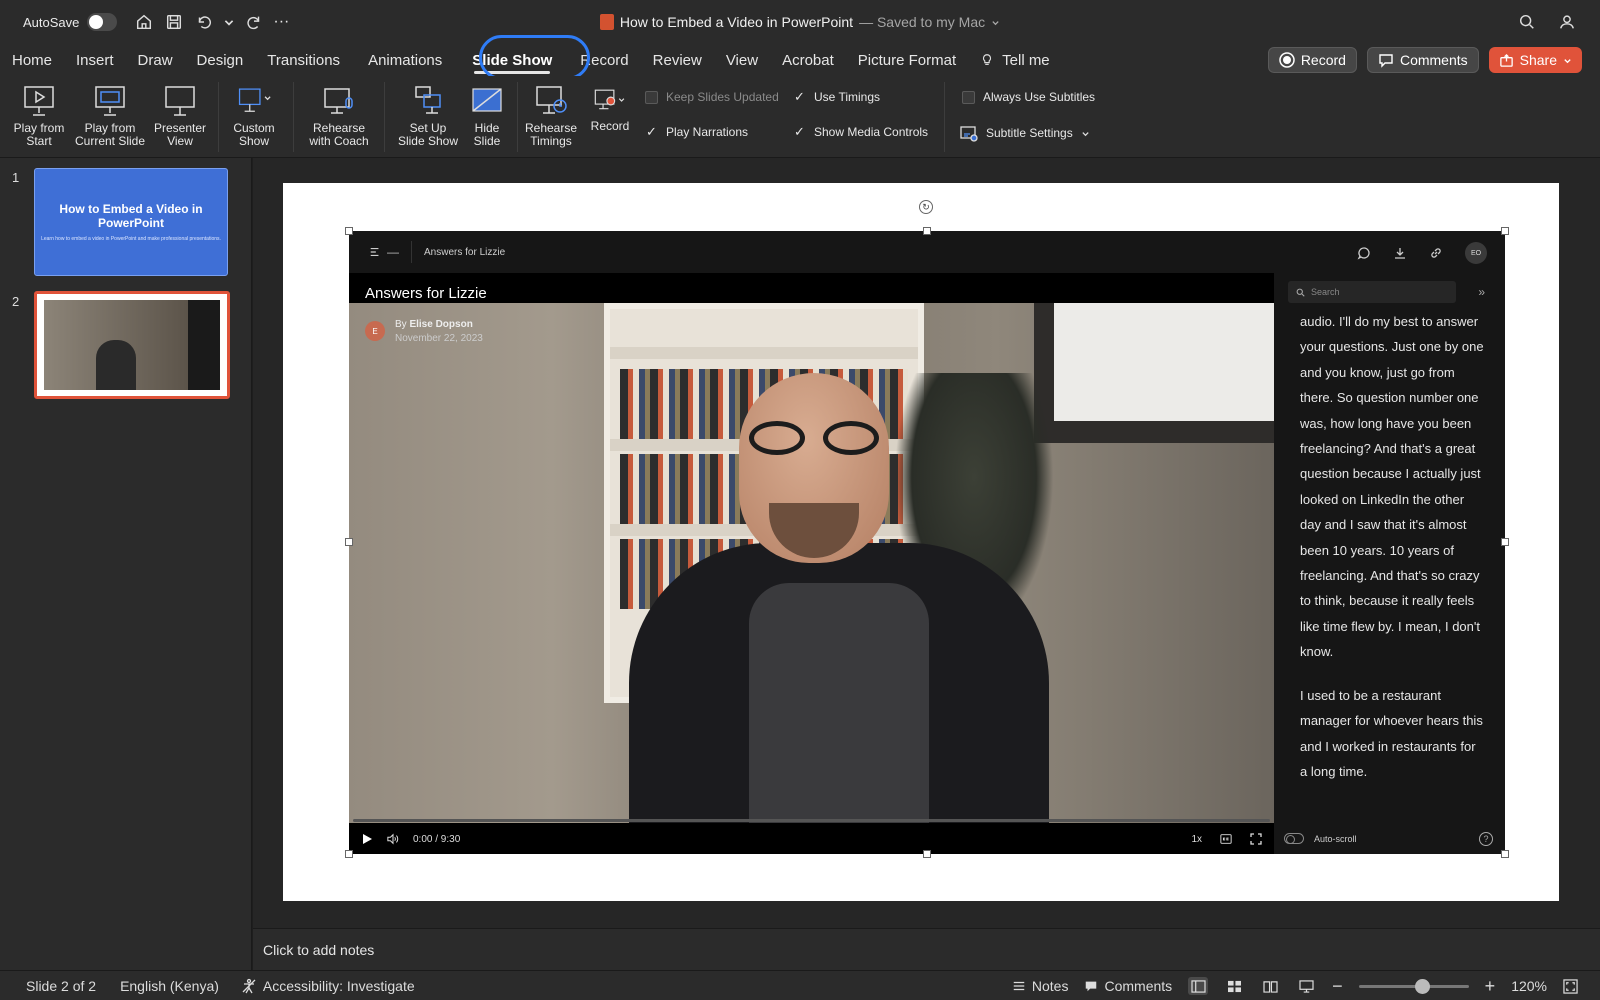 This screenshot has height=1000, width=1600. Describe the element at coordinates (677, 60) in the screenshot. I see `tab-review: Review` at that location.